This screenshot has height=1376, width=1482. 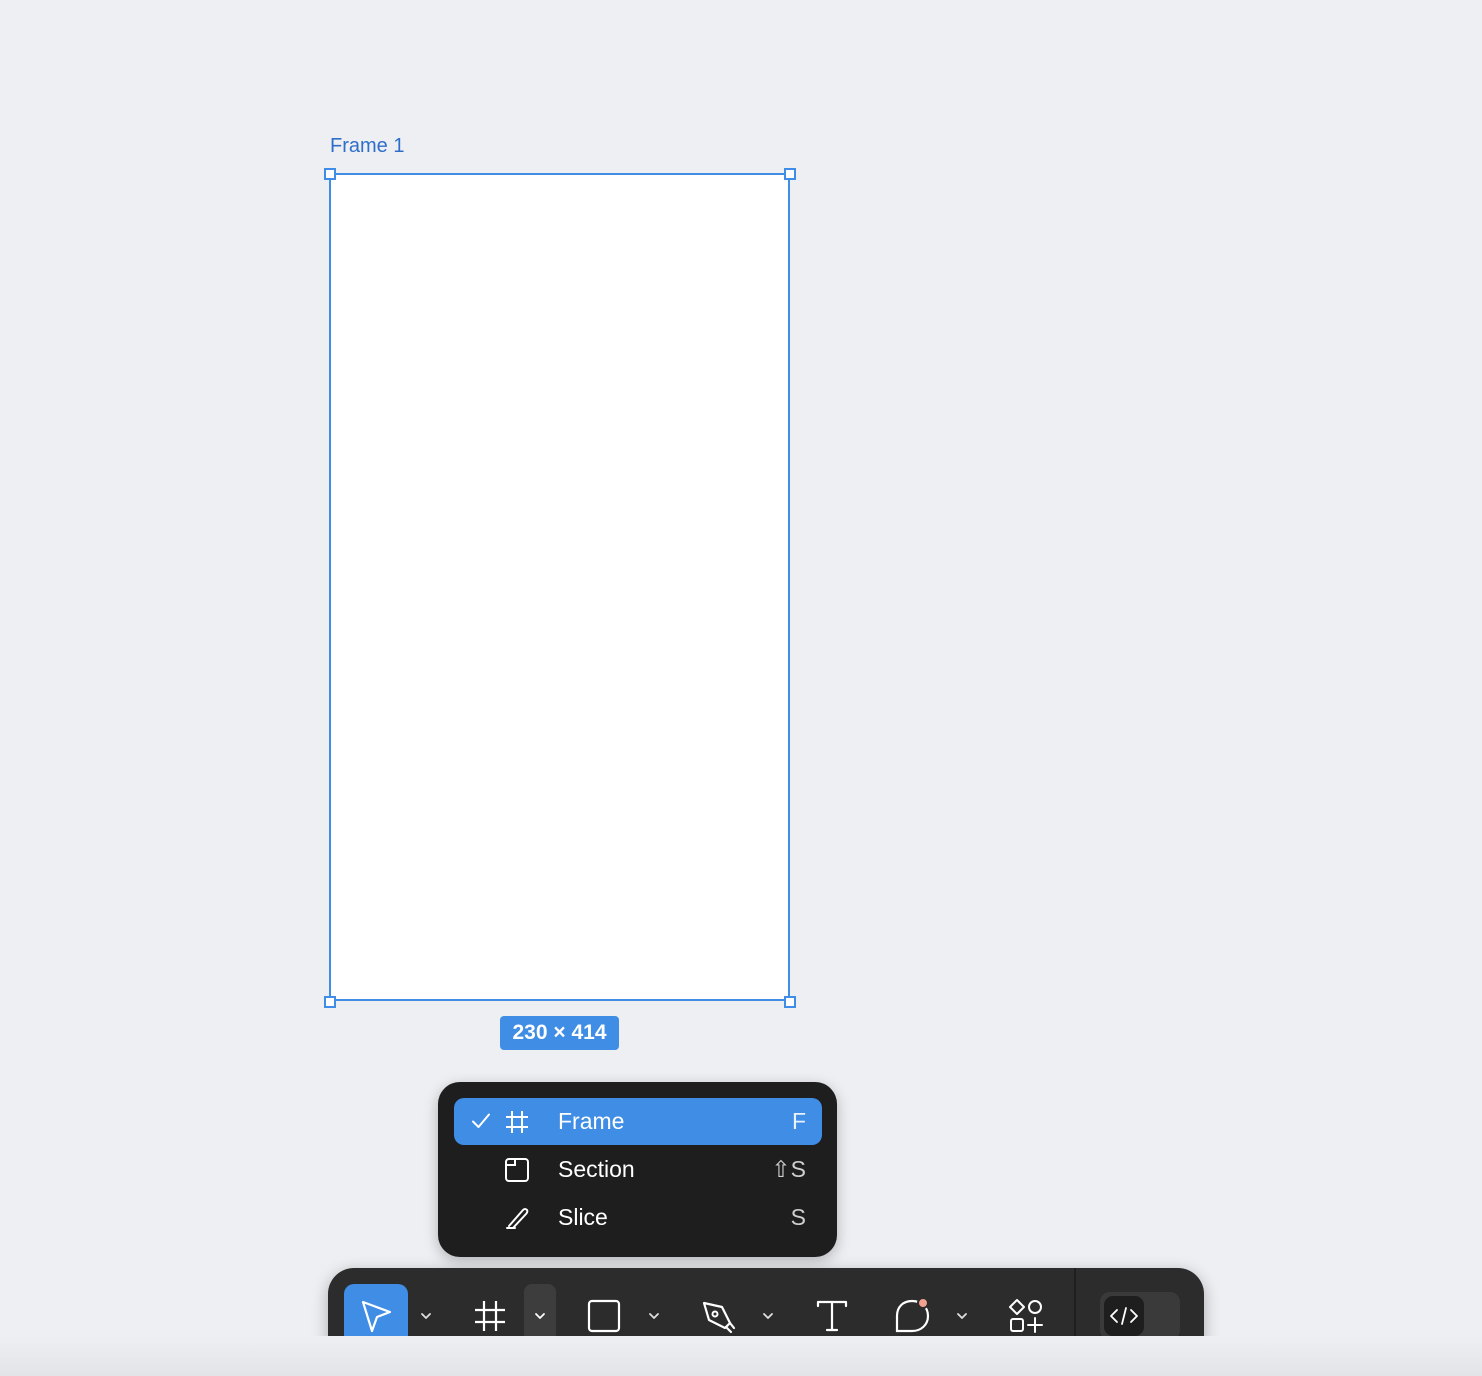 I want to click on resize-handle-bottom-left, so click(x=330, y=1002).